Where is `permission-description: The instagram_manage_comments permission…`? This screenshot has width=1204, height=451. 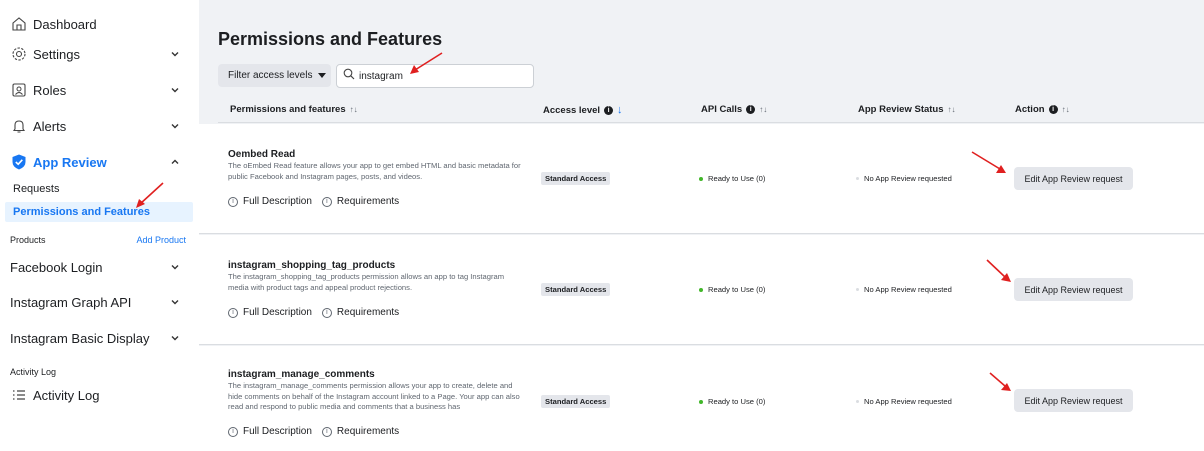
permission-description: The instagram_manage_comments permission… is located at coordinates (374, 396).